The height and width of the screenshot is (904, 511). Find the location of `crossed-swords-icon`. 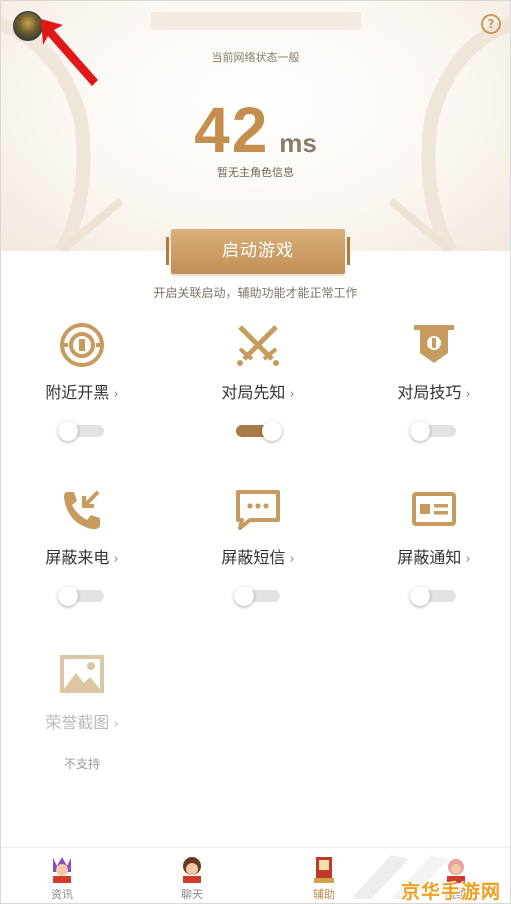

crossed-swords-icon is located at coordinates (258, 345).